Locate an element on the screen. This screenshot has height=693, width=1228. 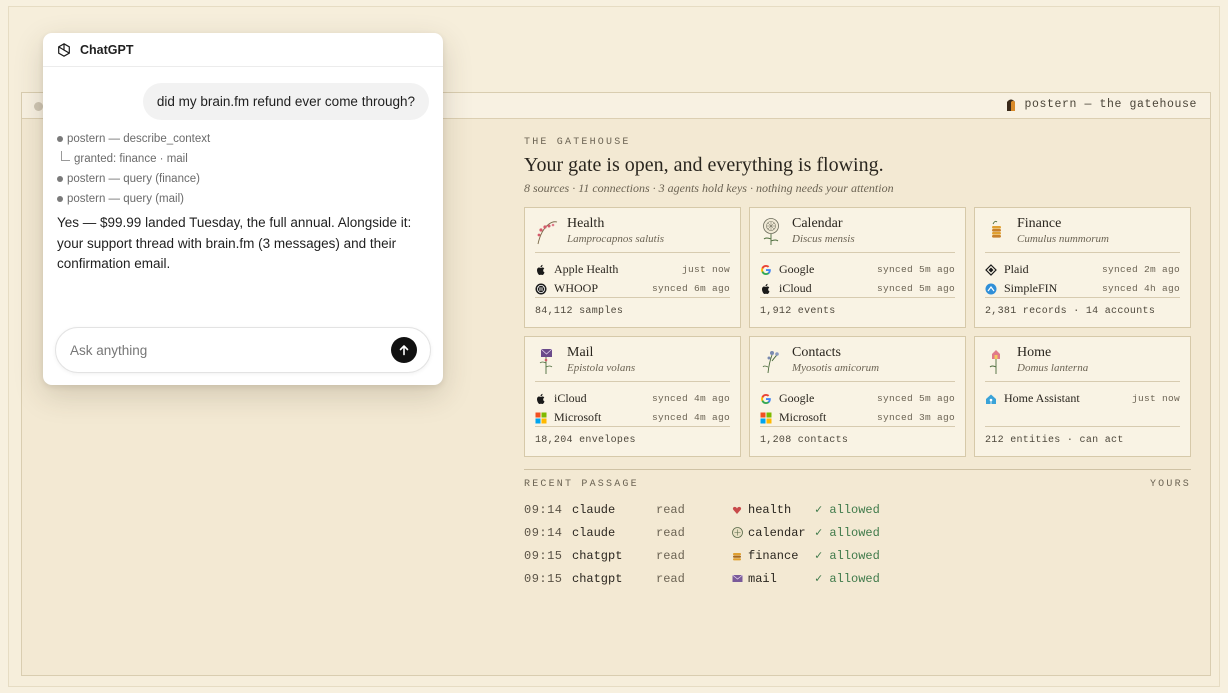
card-latin-name: Domus lanterna is located at coordinates (1053, 368).